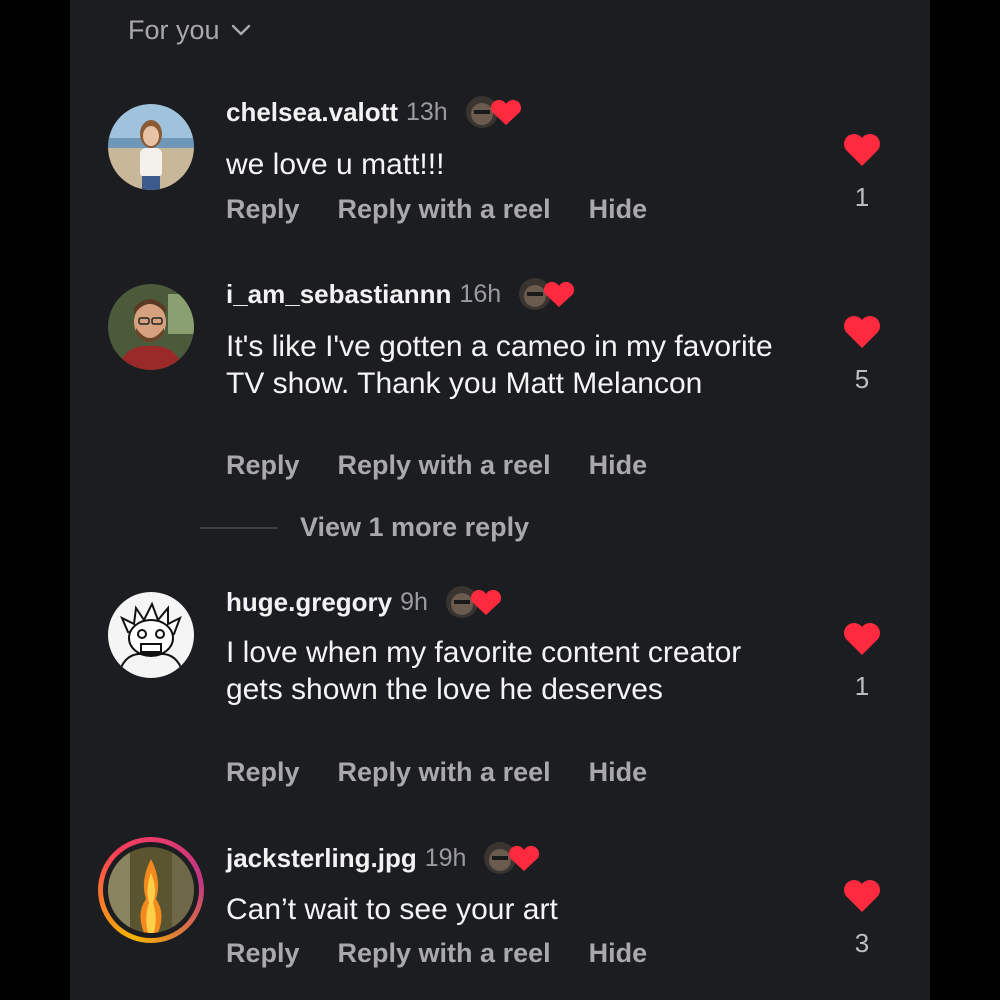 This screenshot has width=1000, height=1000. I want to click on username: i_am_sebastiannn, so click(338, 294).